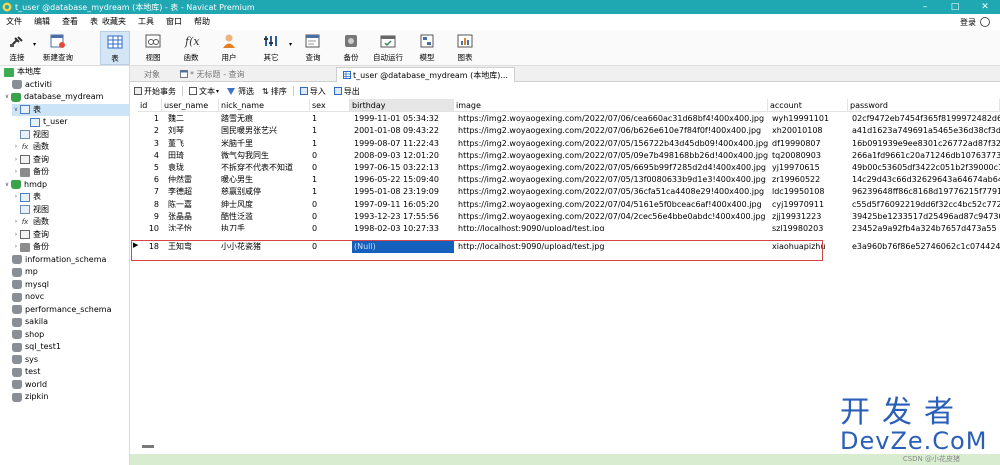  Describe the element at coordinates (402, 105) in the screenshot. I see `column-header-birthday: birthday` at that location.